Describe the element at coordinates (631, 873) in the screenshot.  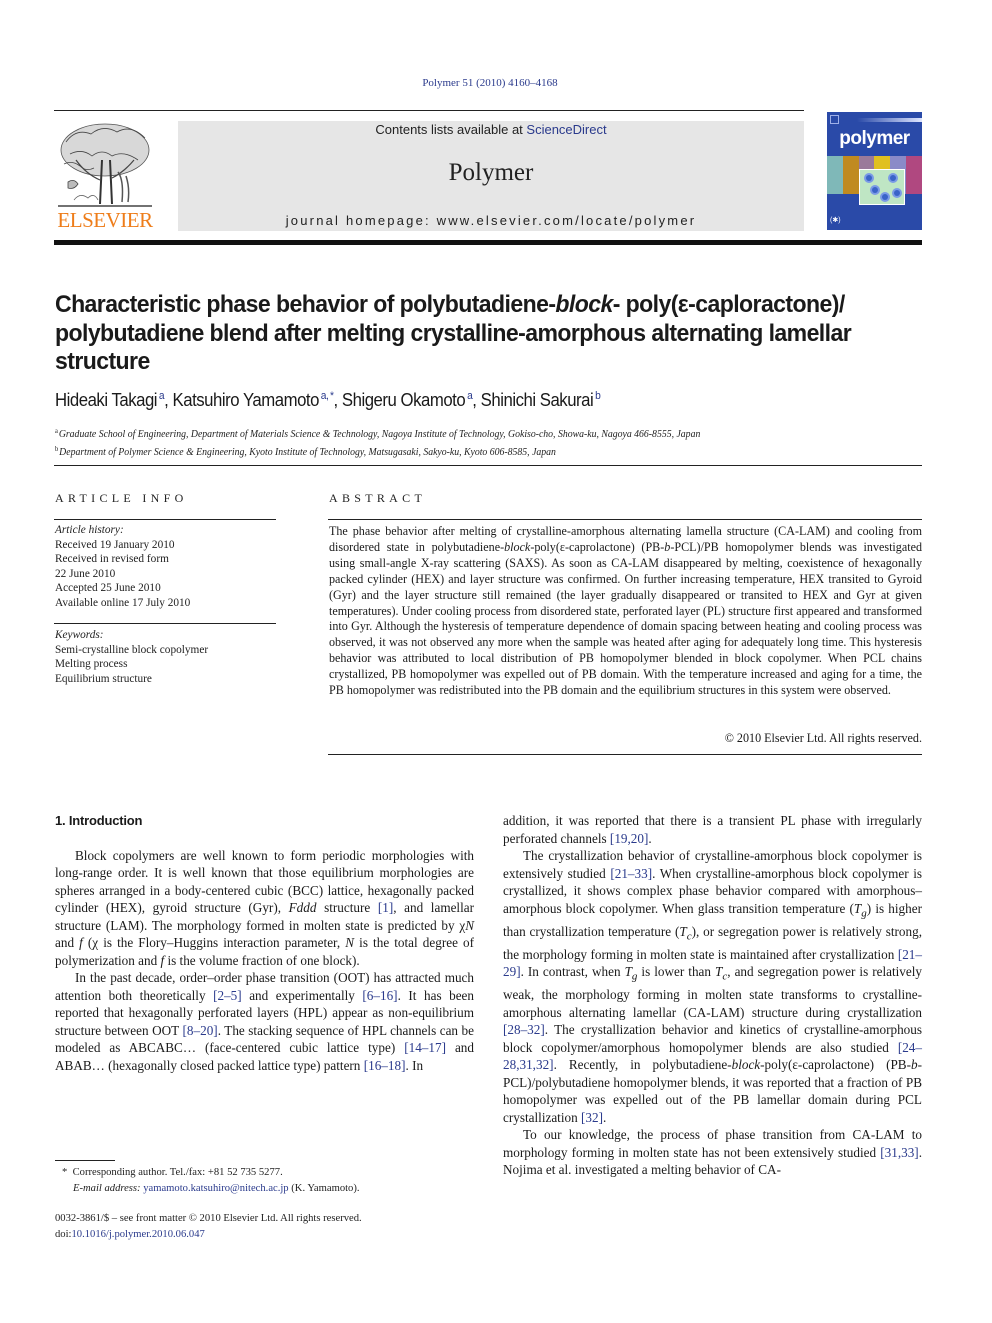
I see `reference-link: [21–33]` at that location.